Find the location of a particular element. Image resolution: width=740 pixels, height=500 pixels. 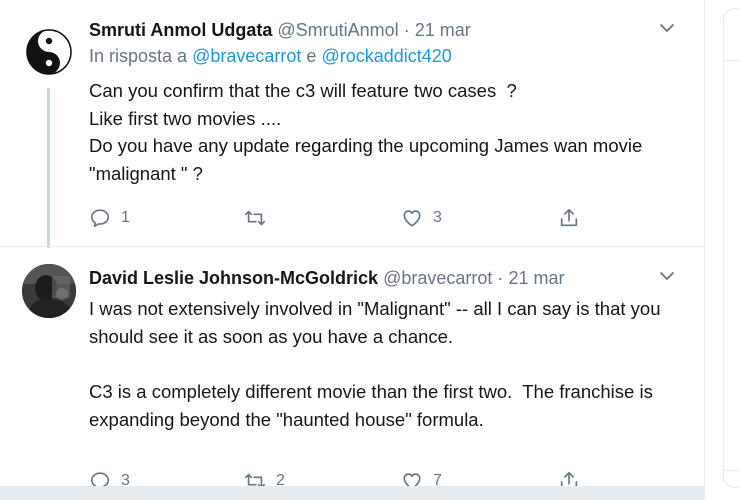

reply-button: 1 is located at coordinates (109, 218).